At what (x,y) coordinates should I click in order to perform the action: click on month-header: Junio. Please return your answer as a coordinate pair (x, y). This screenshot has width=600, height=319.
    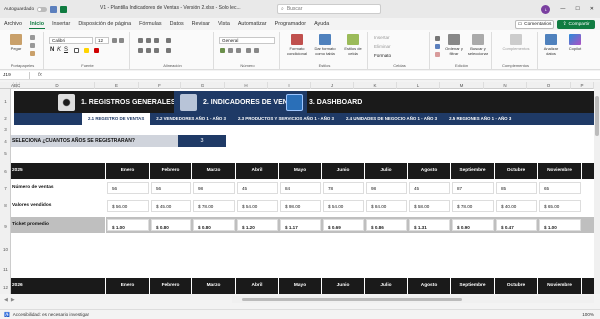
    Looking at the image, I should click on (343, 286).